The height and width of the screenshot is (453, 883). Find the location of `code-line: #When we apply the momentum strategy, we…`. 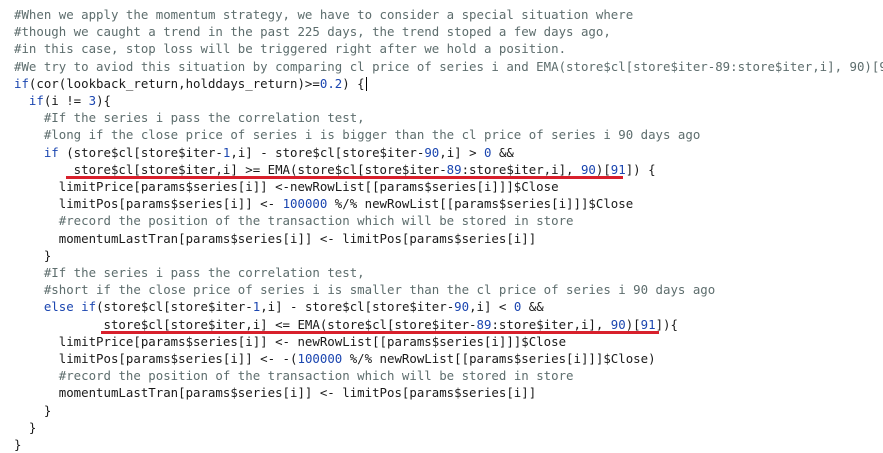

code-line: #When we apply the momentum strategy, we… is located at coordinates (323, 14).